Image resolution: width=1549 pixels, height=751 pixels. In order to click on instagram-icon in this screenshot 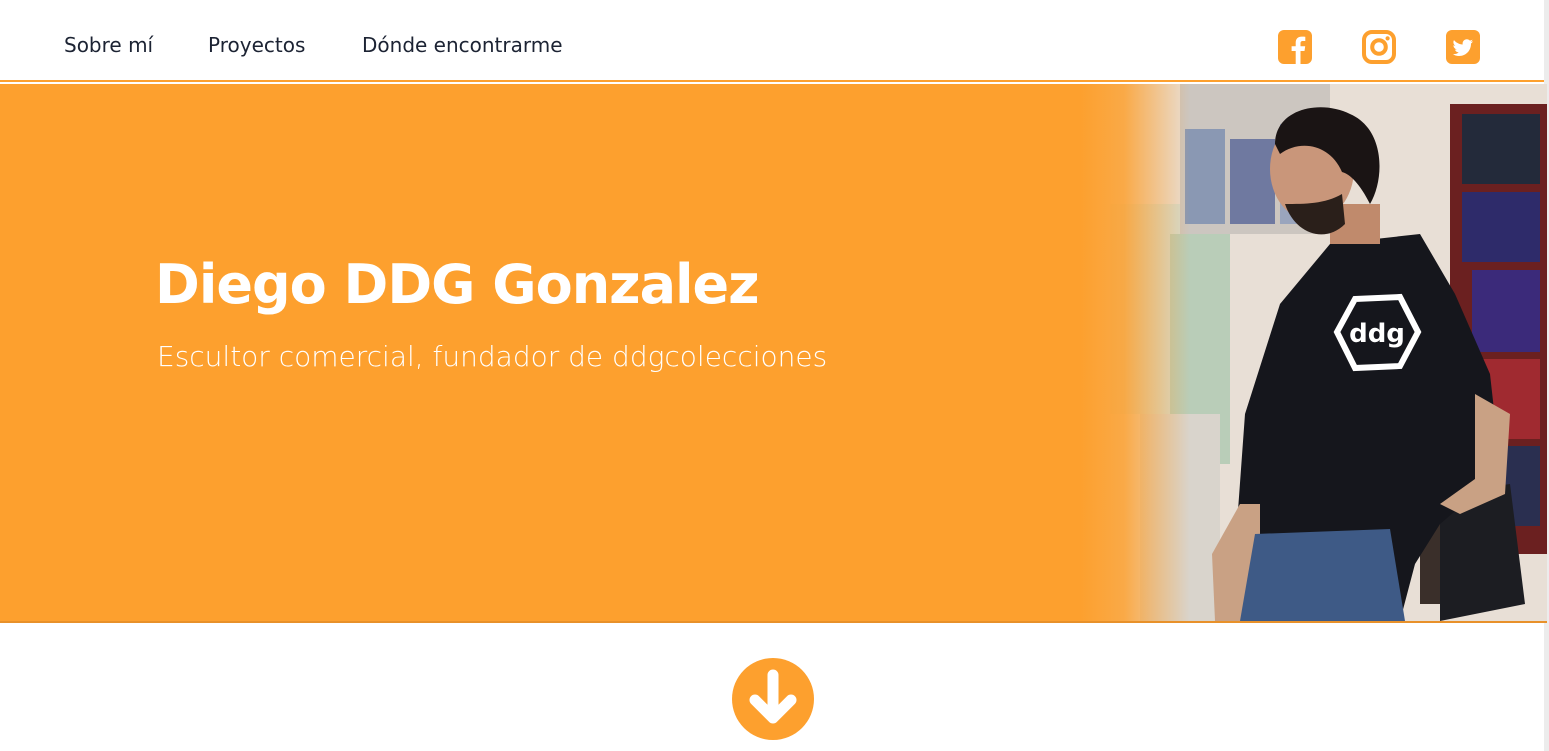, I will do `click(1379, 47)`.